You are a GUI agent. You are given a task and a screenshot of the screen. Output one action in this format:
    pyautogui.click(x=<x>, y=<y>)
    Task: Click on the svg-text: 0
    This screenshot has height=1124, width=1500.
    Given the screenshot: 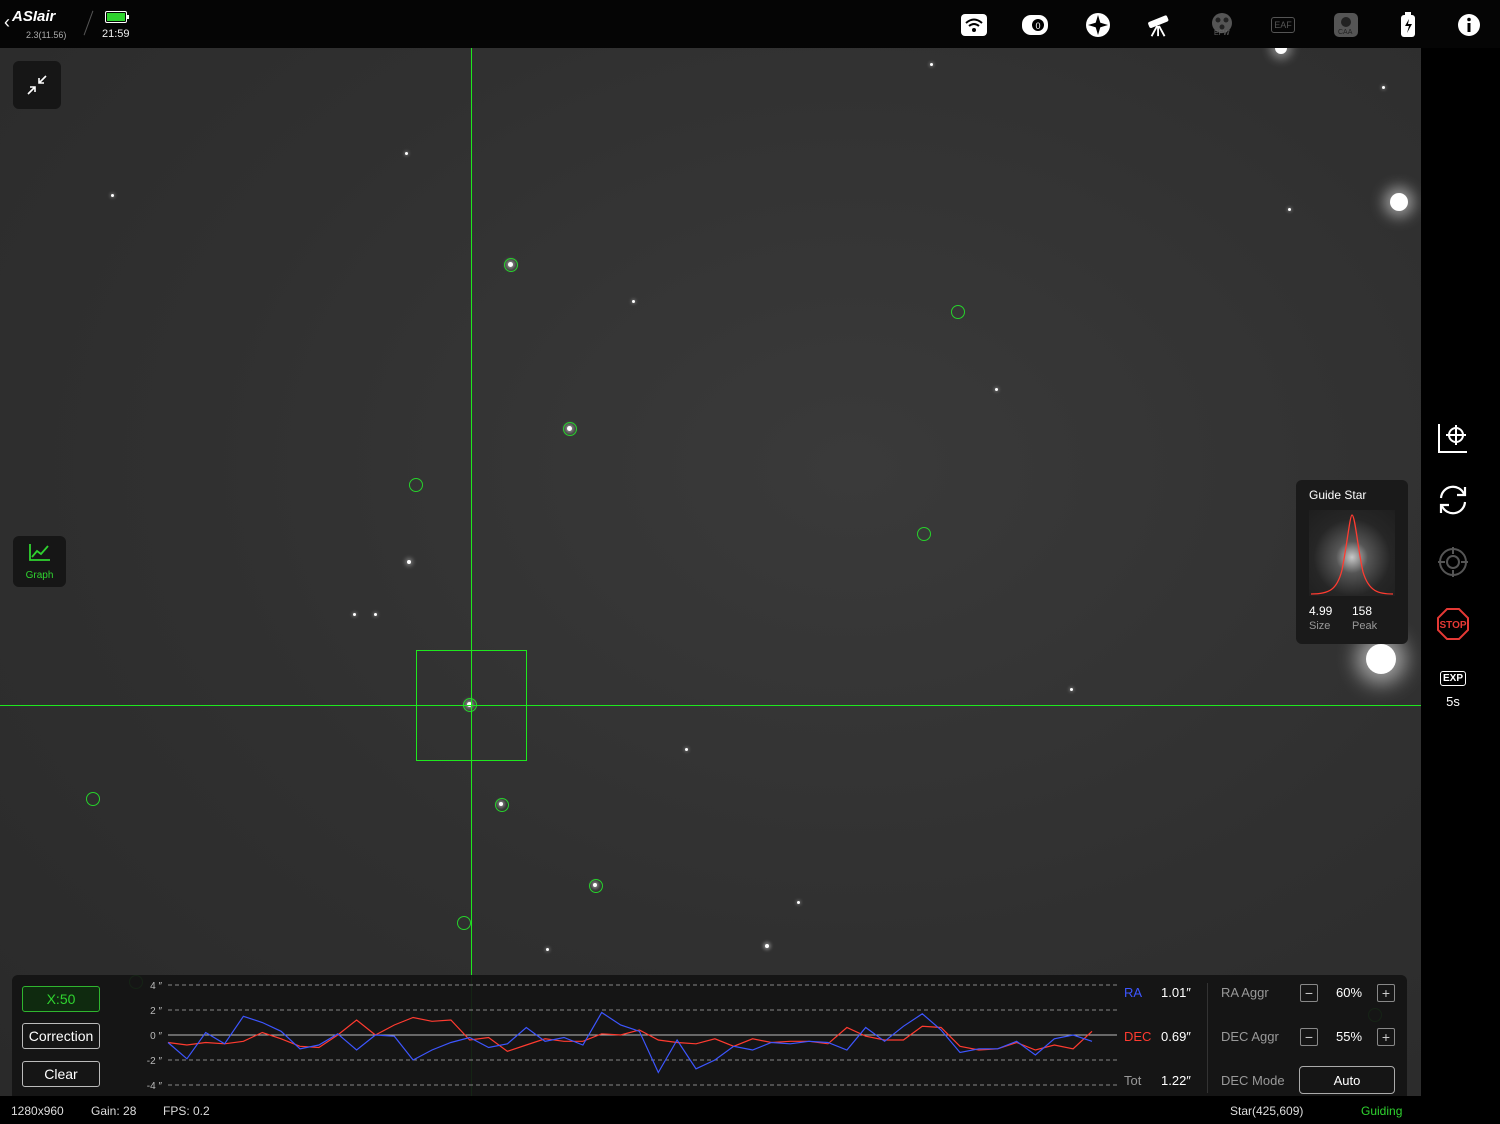 What is the action you would take?
    pyautogui.click(x=1037, y=26)
    